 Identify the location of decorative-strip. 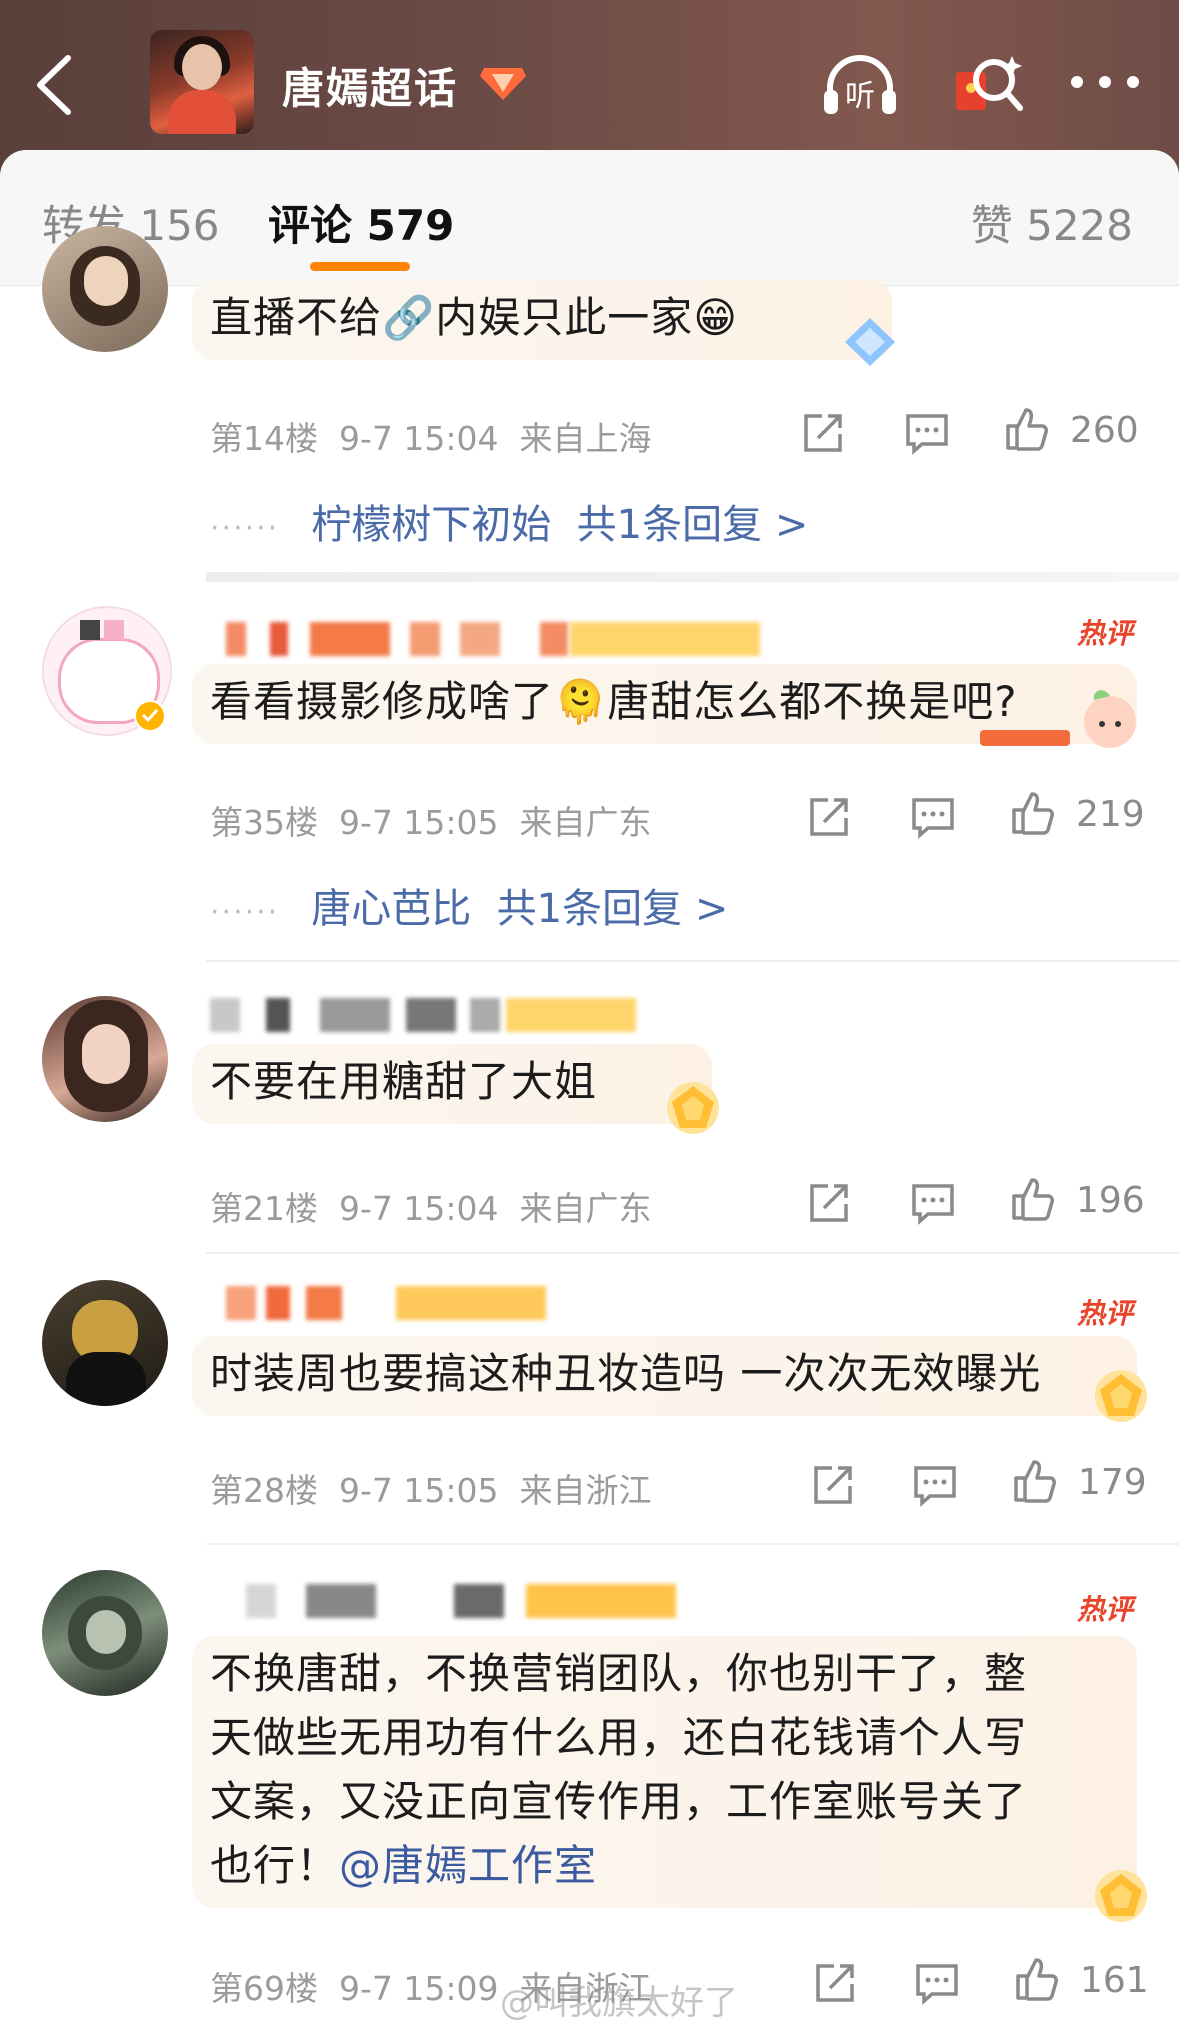
(1025, 738).